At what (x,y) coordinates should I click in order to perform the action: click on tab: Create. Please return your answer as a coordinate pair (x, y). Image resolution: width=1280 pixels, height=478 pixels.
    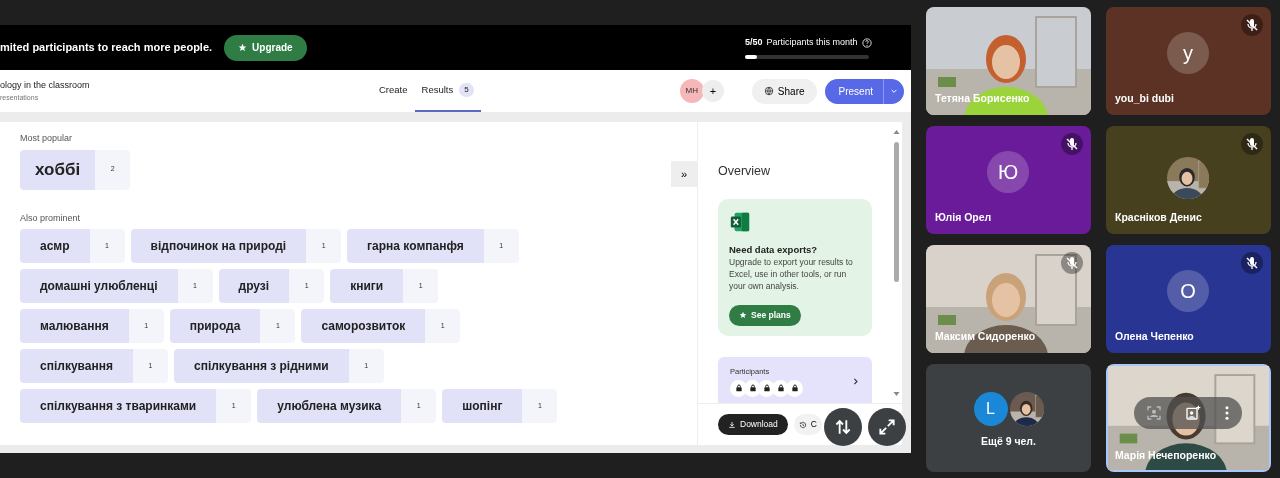
    Looking at the image, I should click on (393, 91).